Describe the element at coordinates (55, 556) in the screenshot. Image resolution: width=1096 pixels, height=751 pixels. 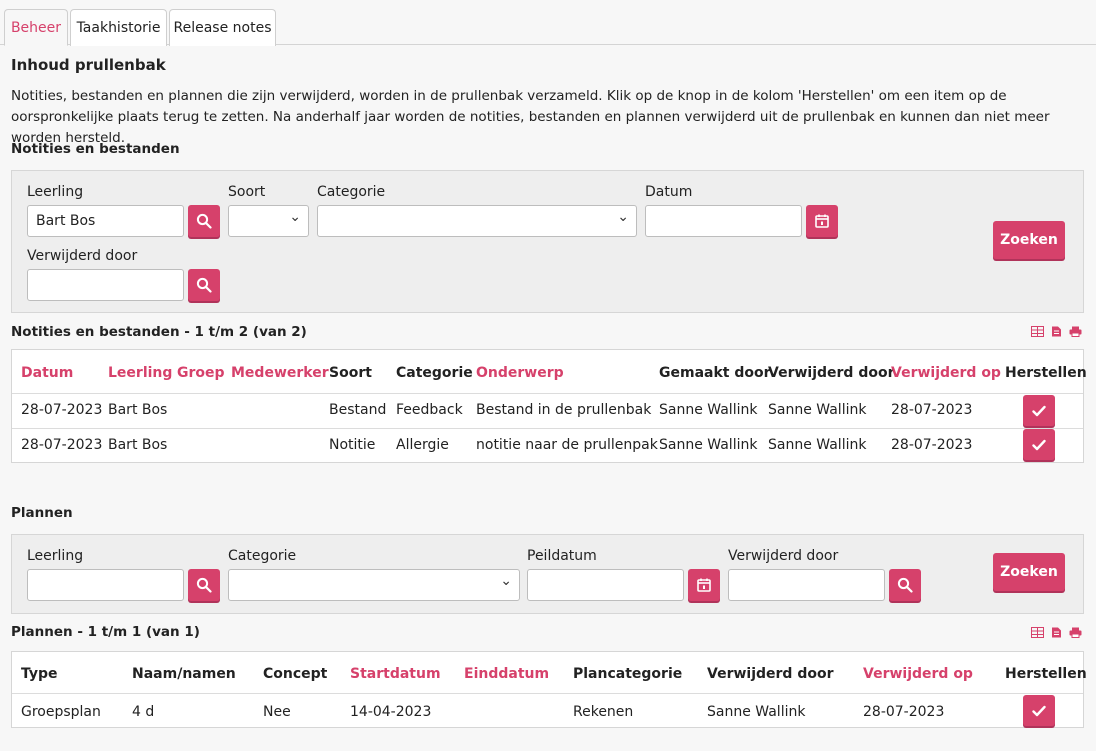
I see `plans-leerling-label: Leerling` at that location.